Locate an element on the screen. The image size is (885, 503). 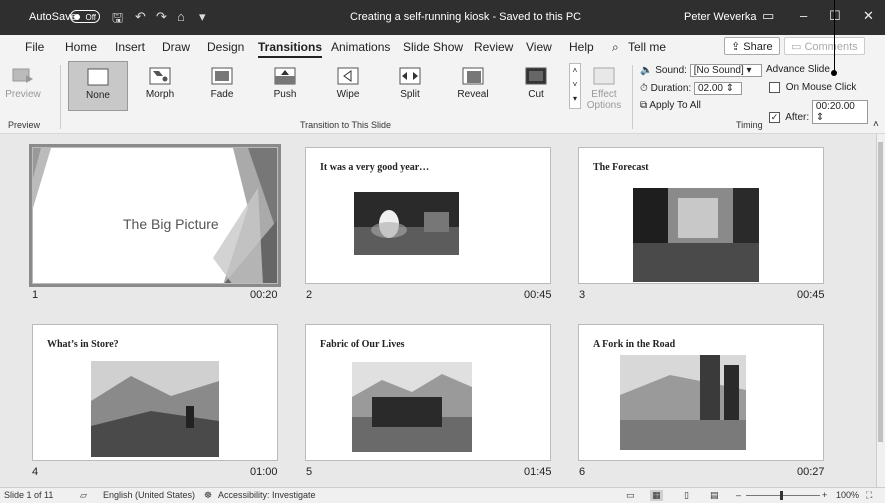
proofing-icon: ▱ is located at coordinates (83, 495).